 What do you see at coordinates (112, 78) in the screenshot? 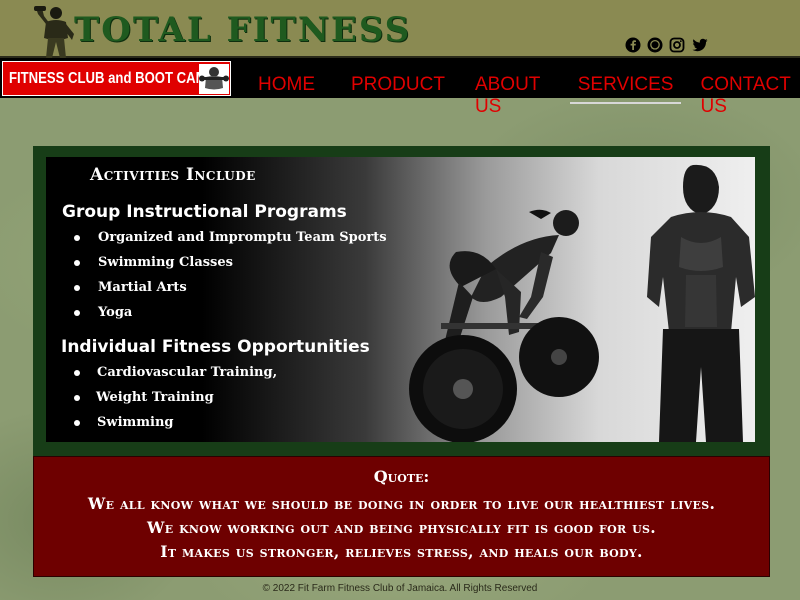
I see `club-banner-text: FITNESS CLUB and BOOT CAMP` at bounding box center [112, 78].